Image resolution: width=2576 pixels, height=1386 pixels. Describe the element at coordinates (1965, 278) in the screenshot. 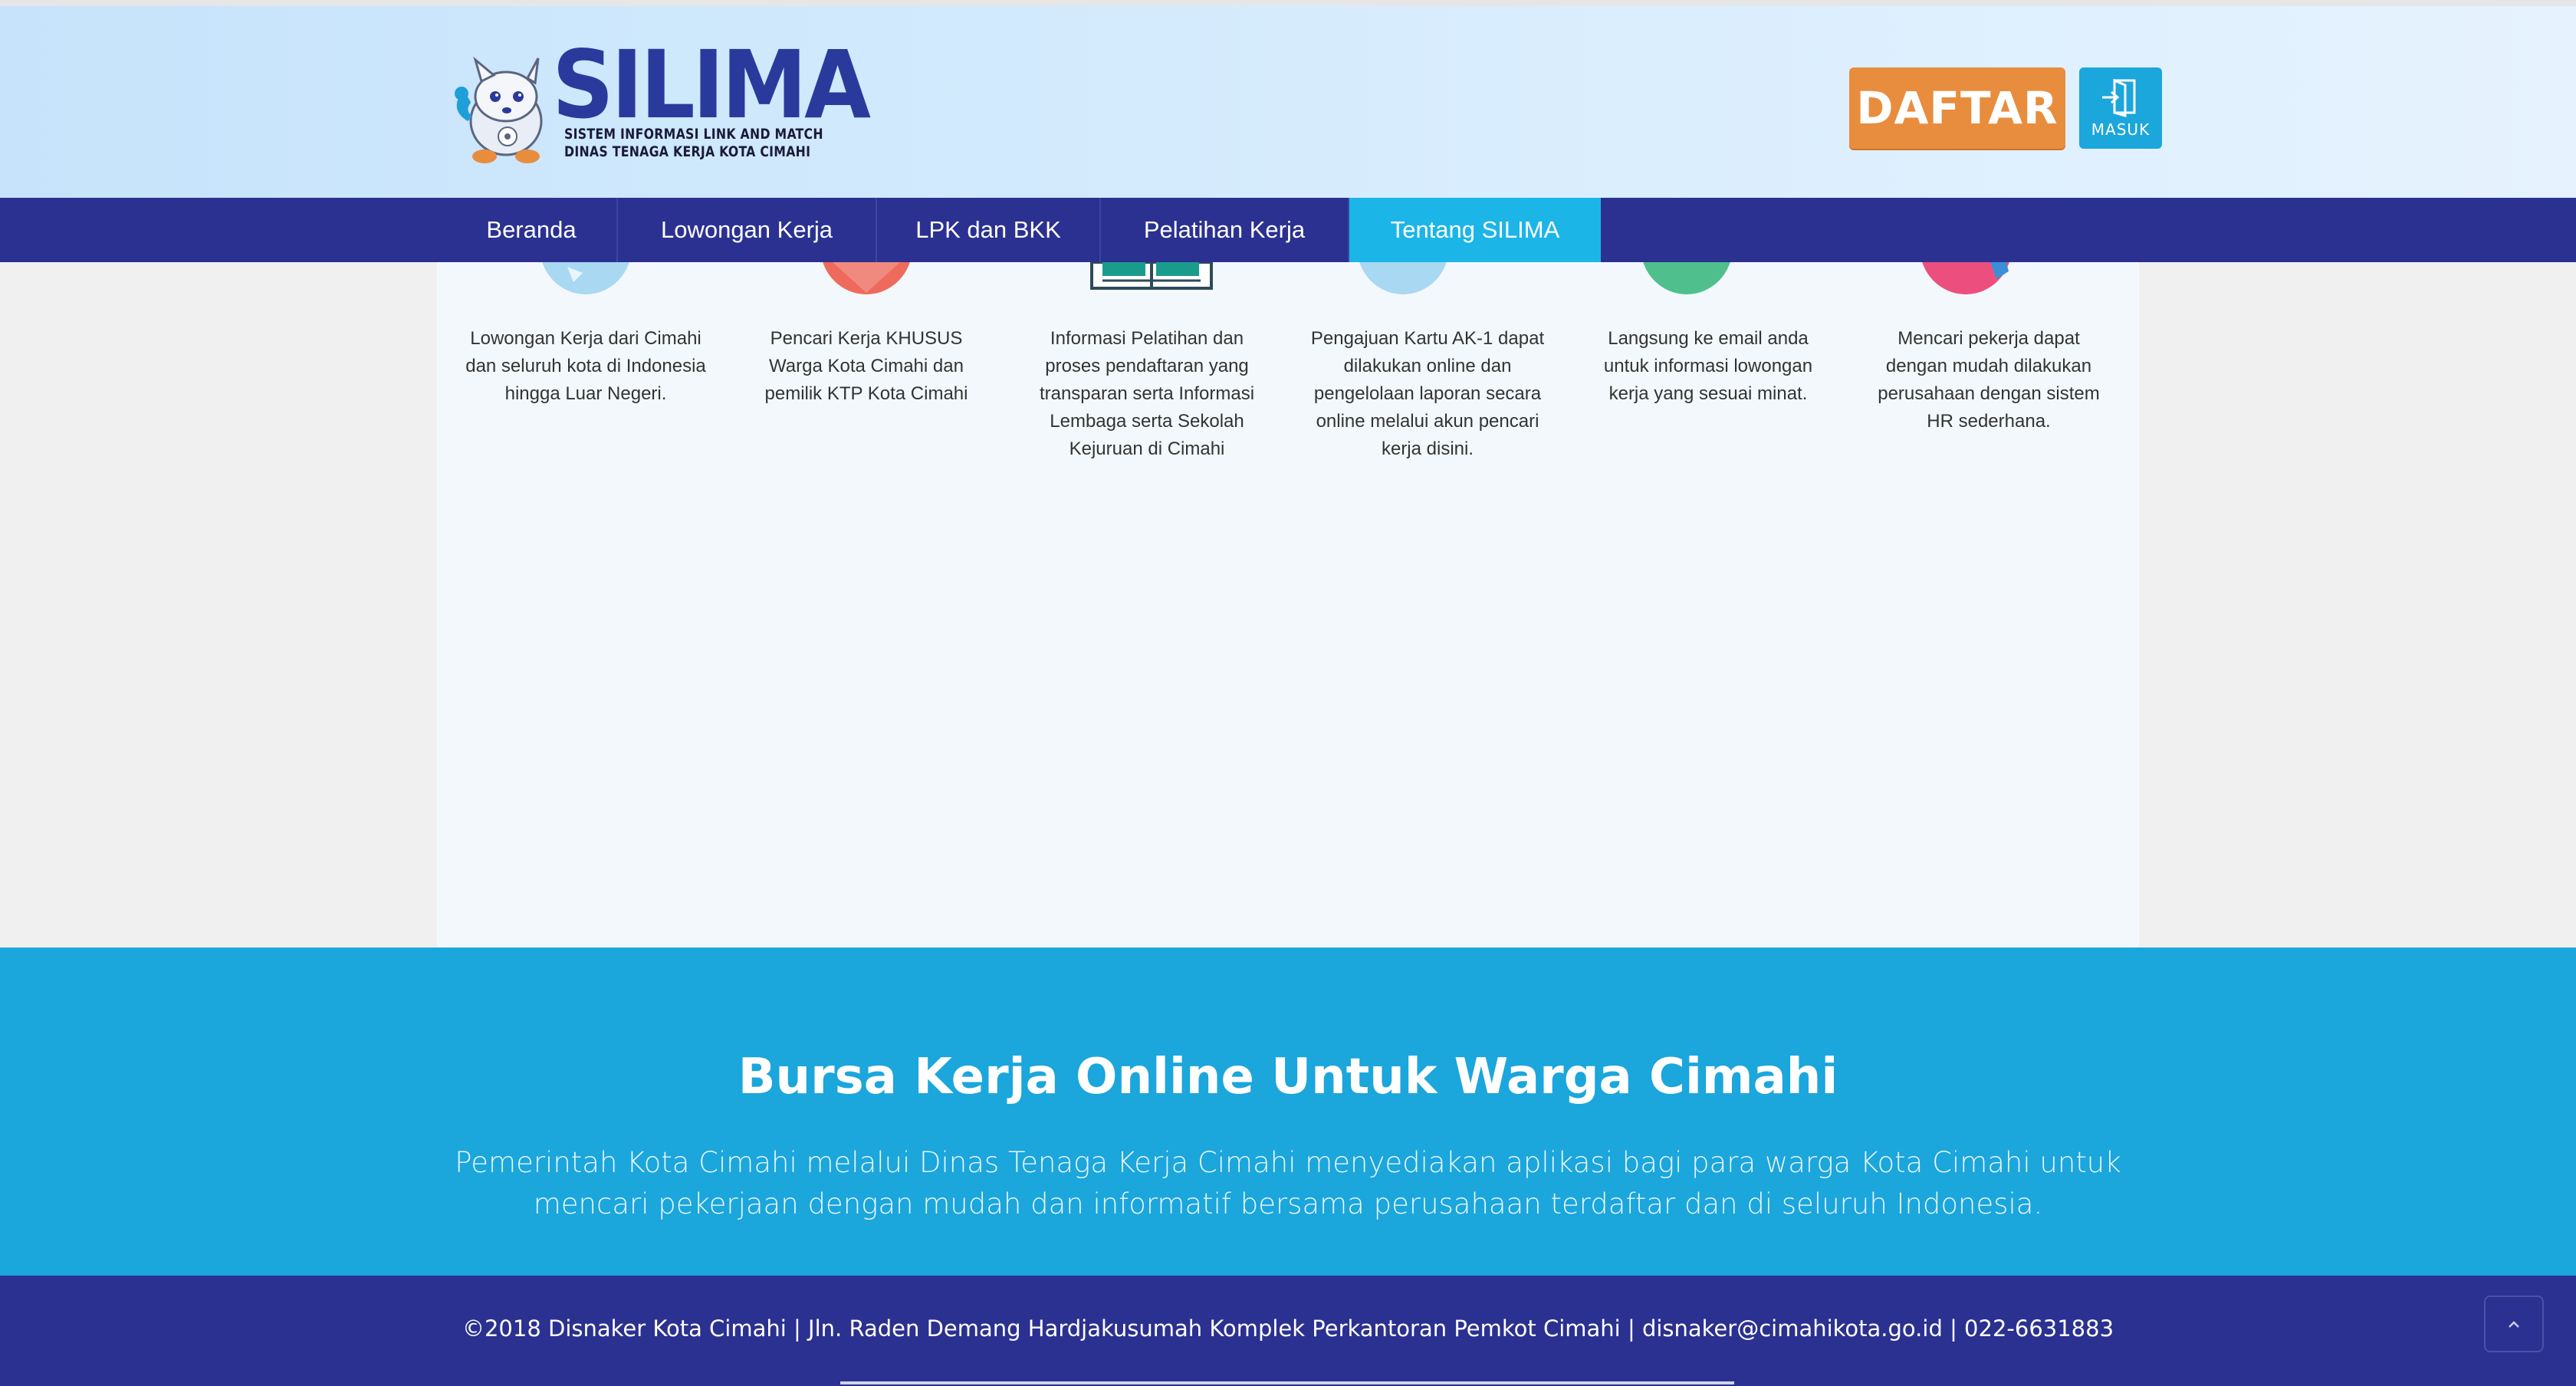

I see `search-people-icon` at that location.